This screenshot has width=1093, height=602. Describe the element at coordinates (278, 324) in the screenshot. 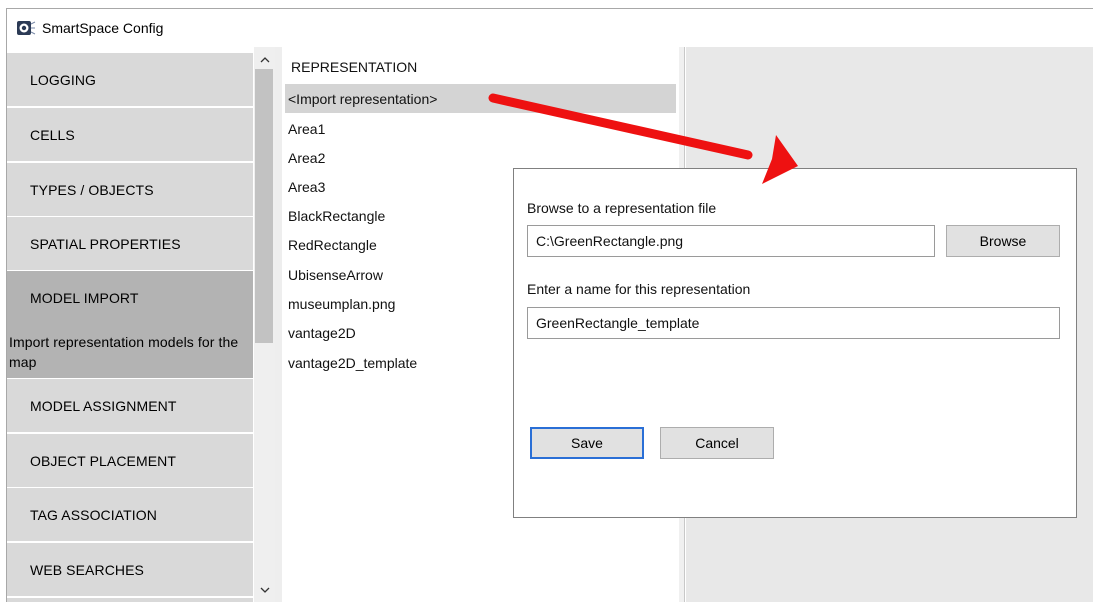

I see `panel-divider` at that location.